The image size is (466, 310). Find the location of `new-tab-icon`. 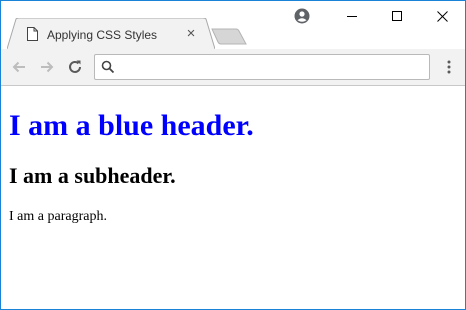

new-tab-icon is located at coordinates (229, 36).